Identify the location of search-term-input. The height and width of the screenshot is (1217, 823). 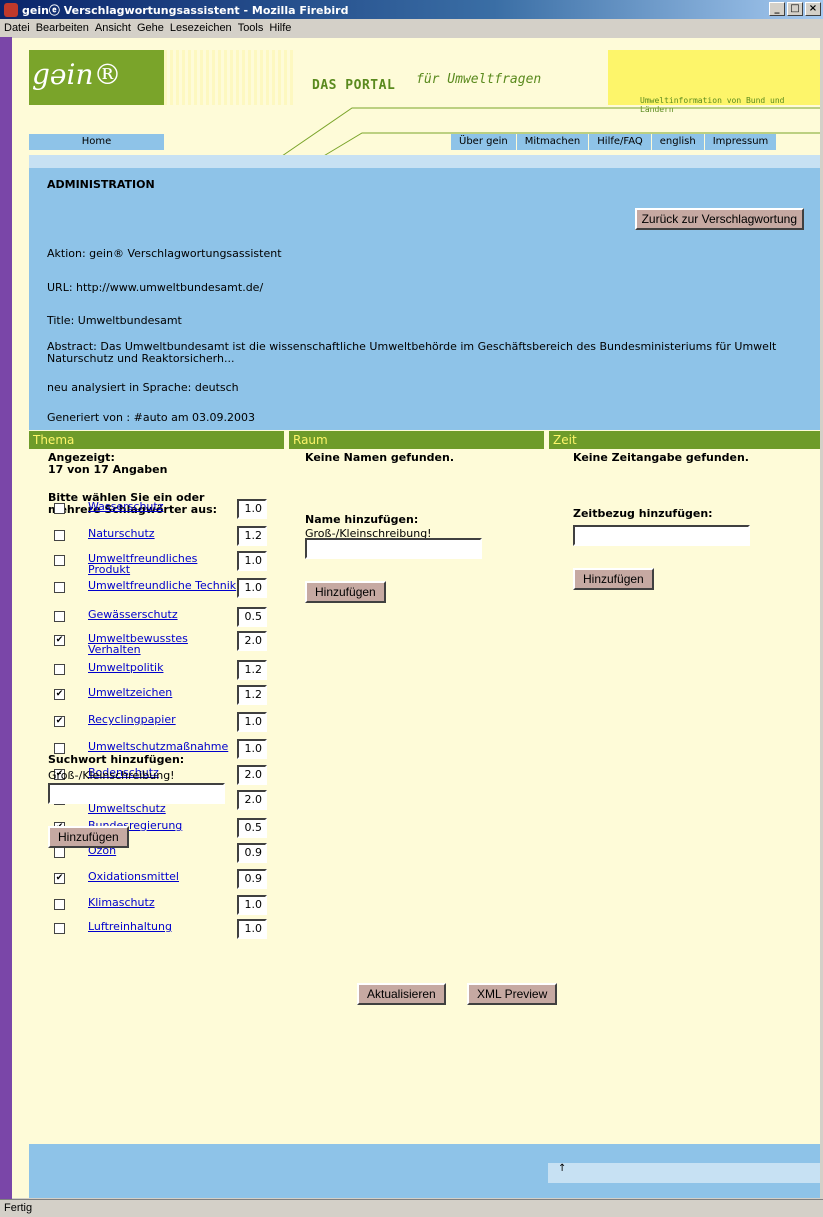
(136, 793).